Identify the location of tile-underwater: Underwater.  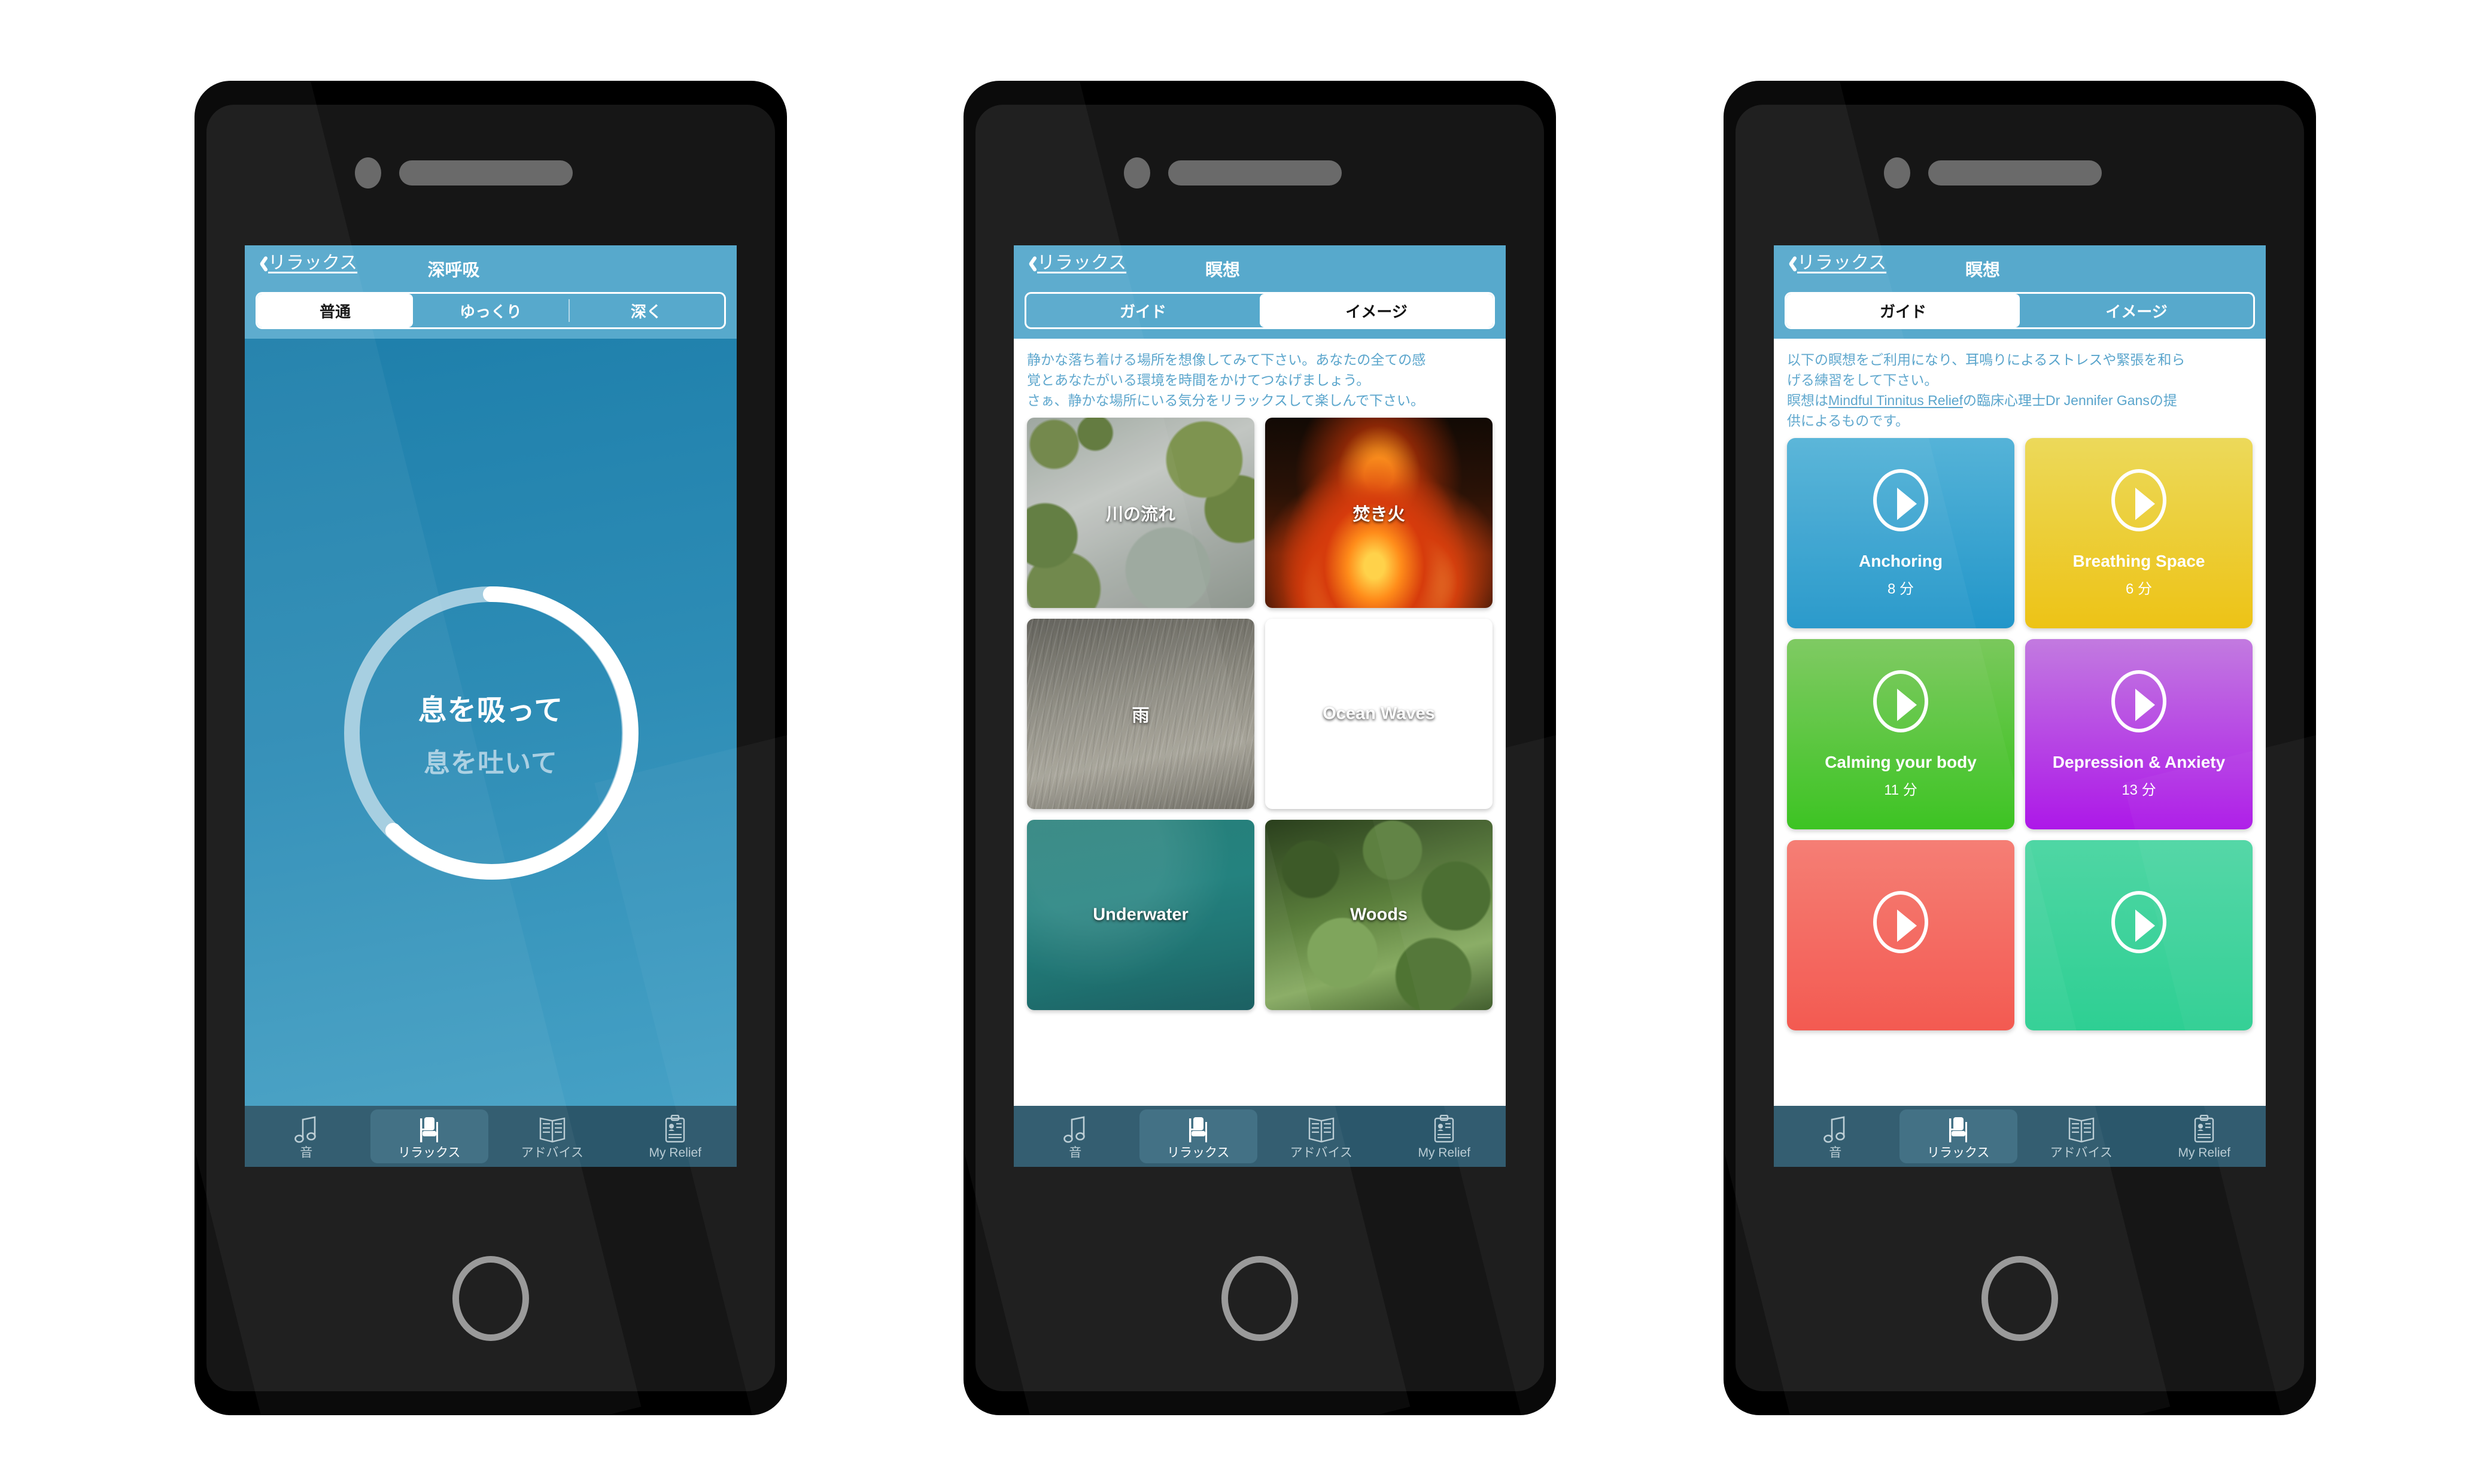
(1140, 915).